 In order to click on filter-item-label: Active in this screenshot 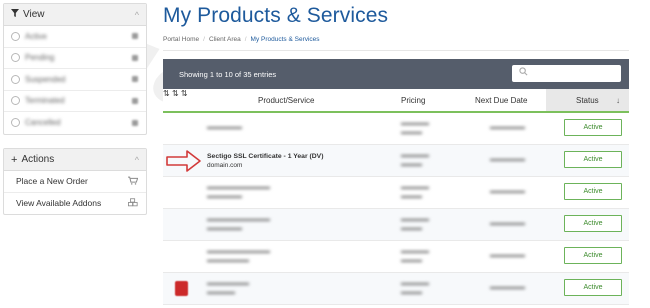, I will do `click(36, 36)`.